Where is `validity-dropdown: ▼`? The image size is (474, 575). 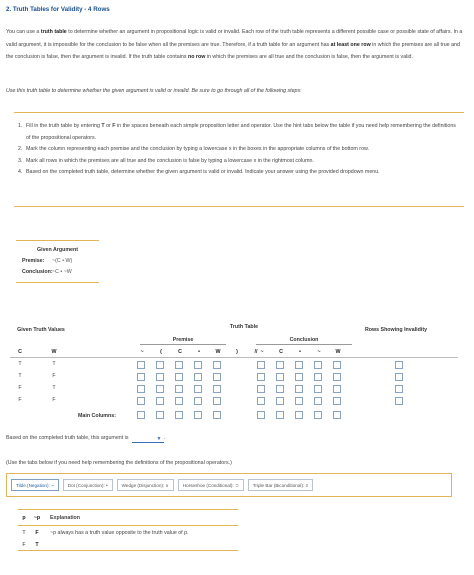
validity-dropdown: ▼ is located at coordinates (147, 439).